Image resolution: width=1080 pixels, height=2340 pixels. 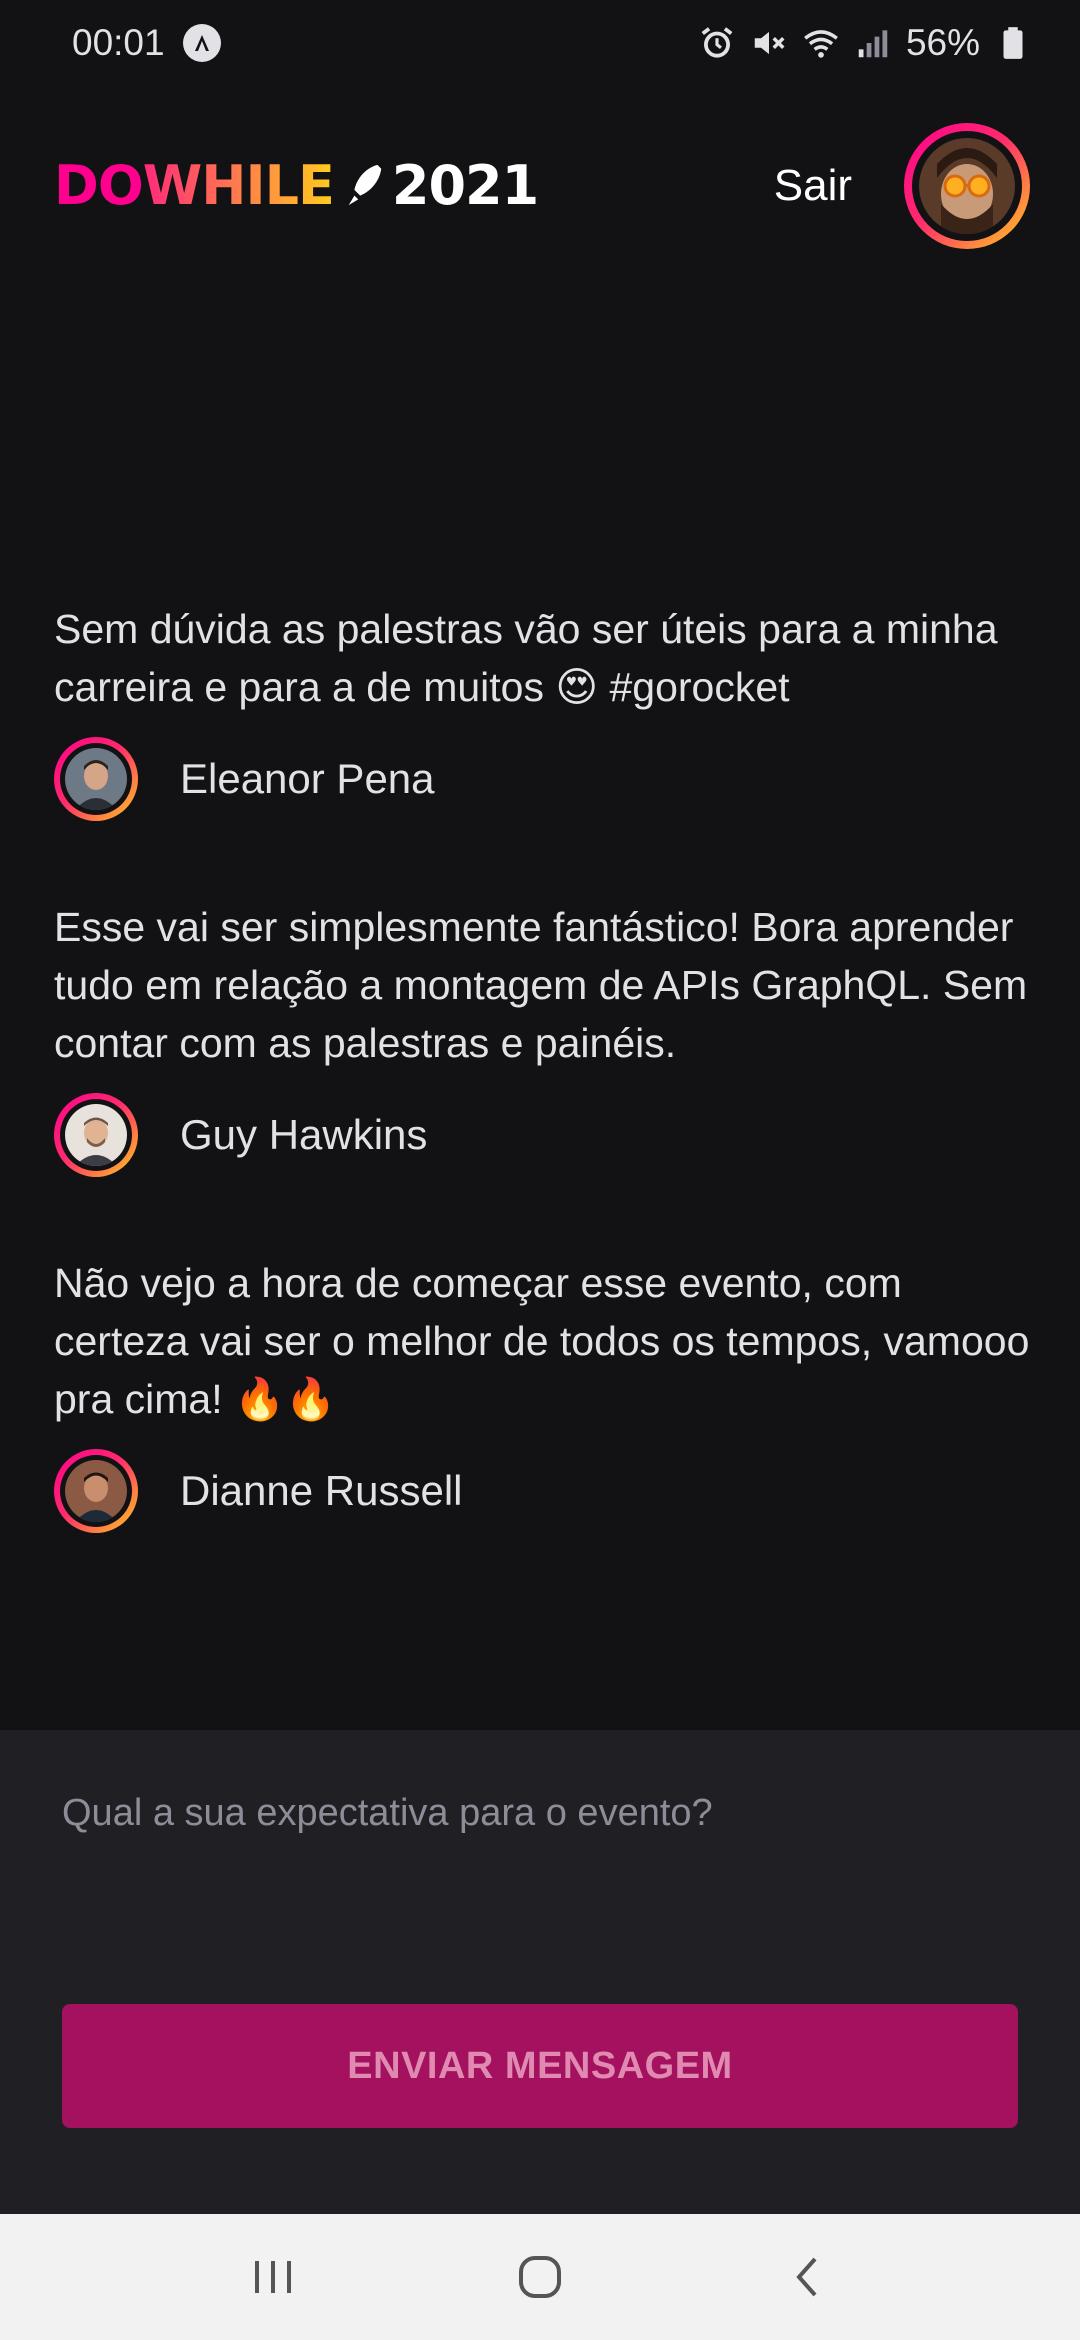 What do you see at coordinates (540, 186) in the screenshot?
I see `app-header: DO WHILE 2021 Sair` at bounding box center [540, 186].